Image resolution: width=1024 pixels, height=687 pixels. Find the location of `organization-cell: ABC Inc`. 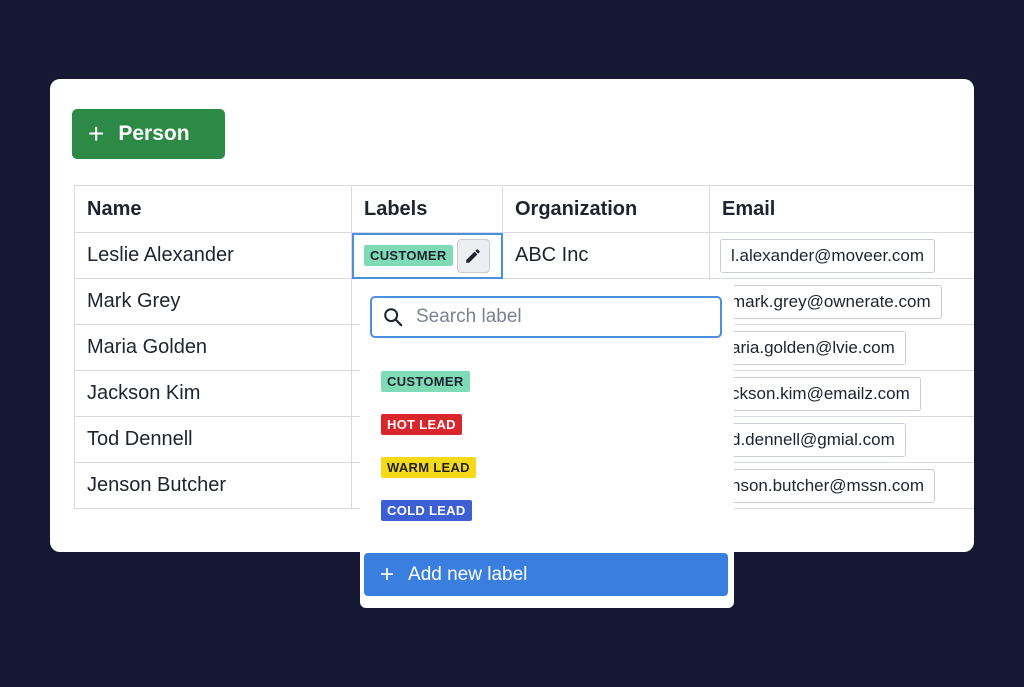

organization-cell: ABC Inc is located at coordinates (606, 255).